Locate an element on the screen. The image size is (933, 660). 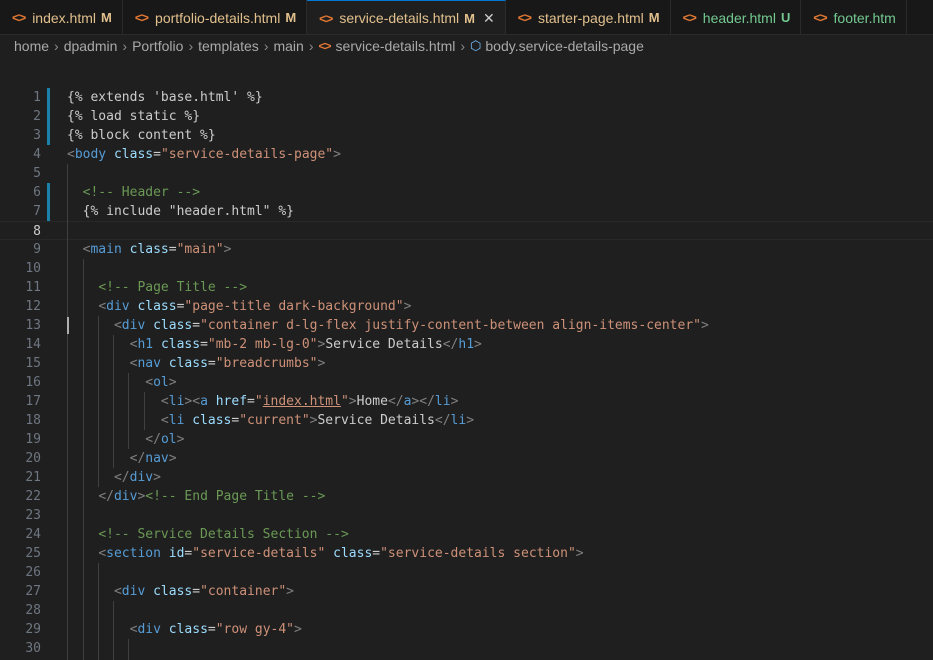
code-text: {% extends 'base.html' %} is located at coordinates (165, 97).